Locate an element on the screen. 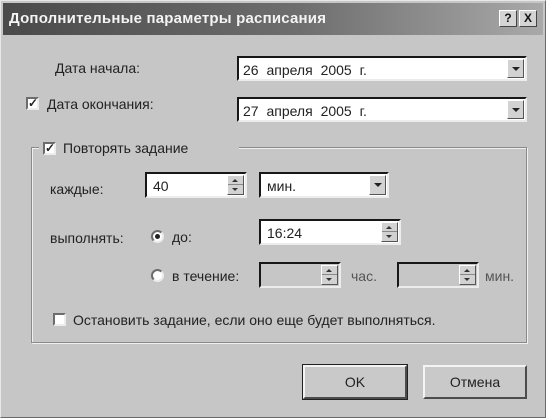  end-date-picker: 27 апреля 2005 г. is located at coordinates (382, 109).